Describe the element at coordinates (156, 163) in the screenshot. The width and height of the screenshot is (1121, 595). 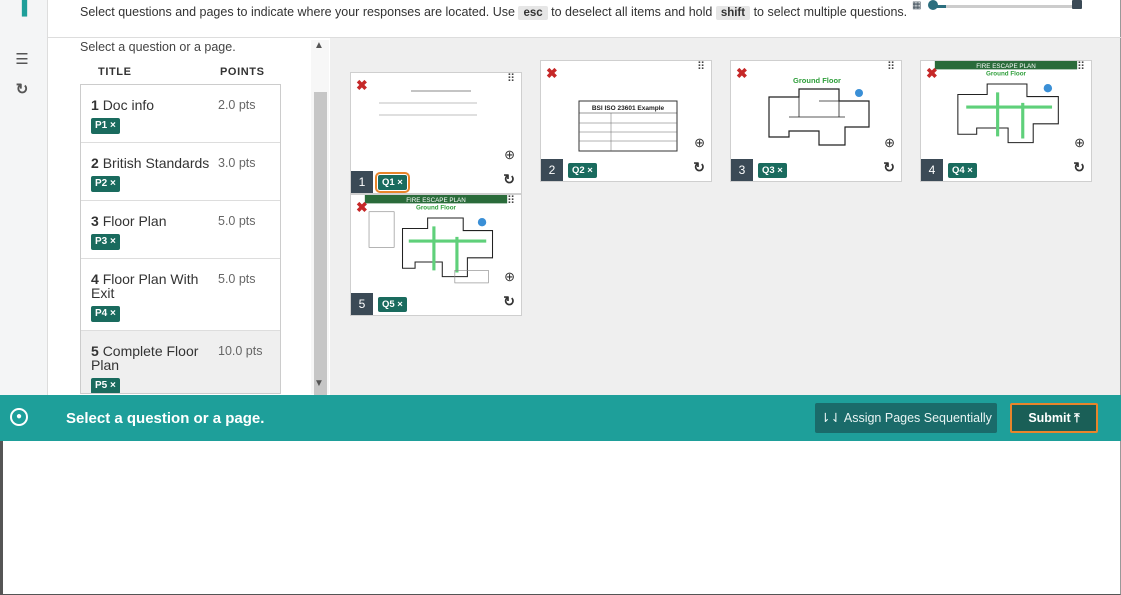
I see `question-title: British Standards` at that location.